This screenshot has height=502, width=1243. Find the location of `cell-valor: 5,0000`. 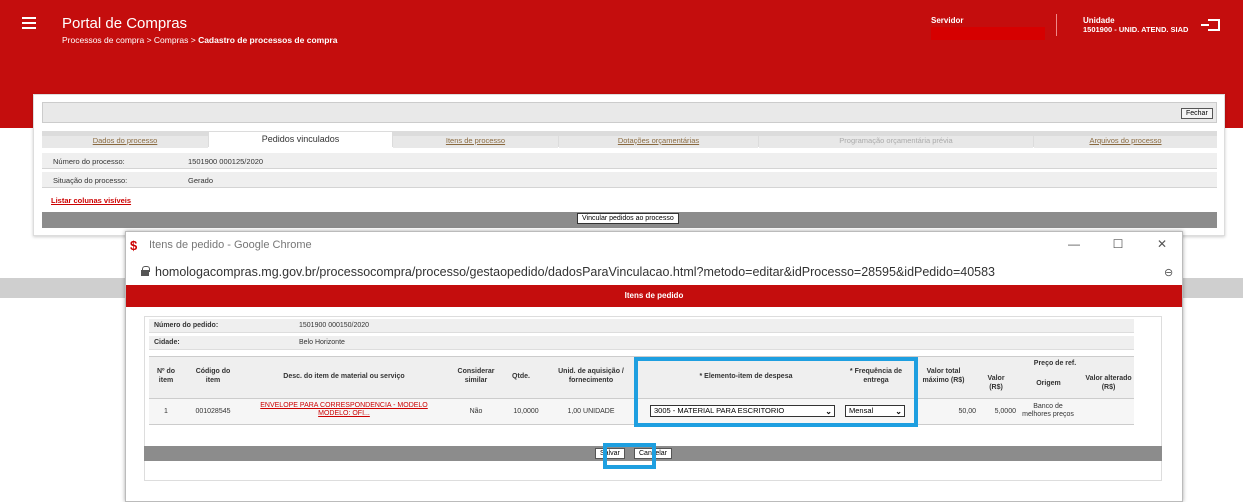

cell-valor: 5,0000 is located at coordinates (1005, 411).